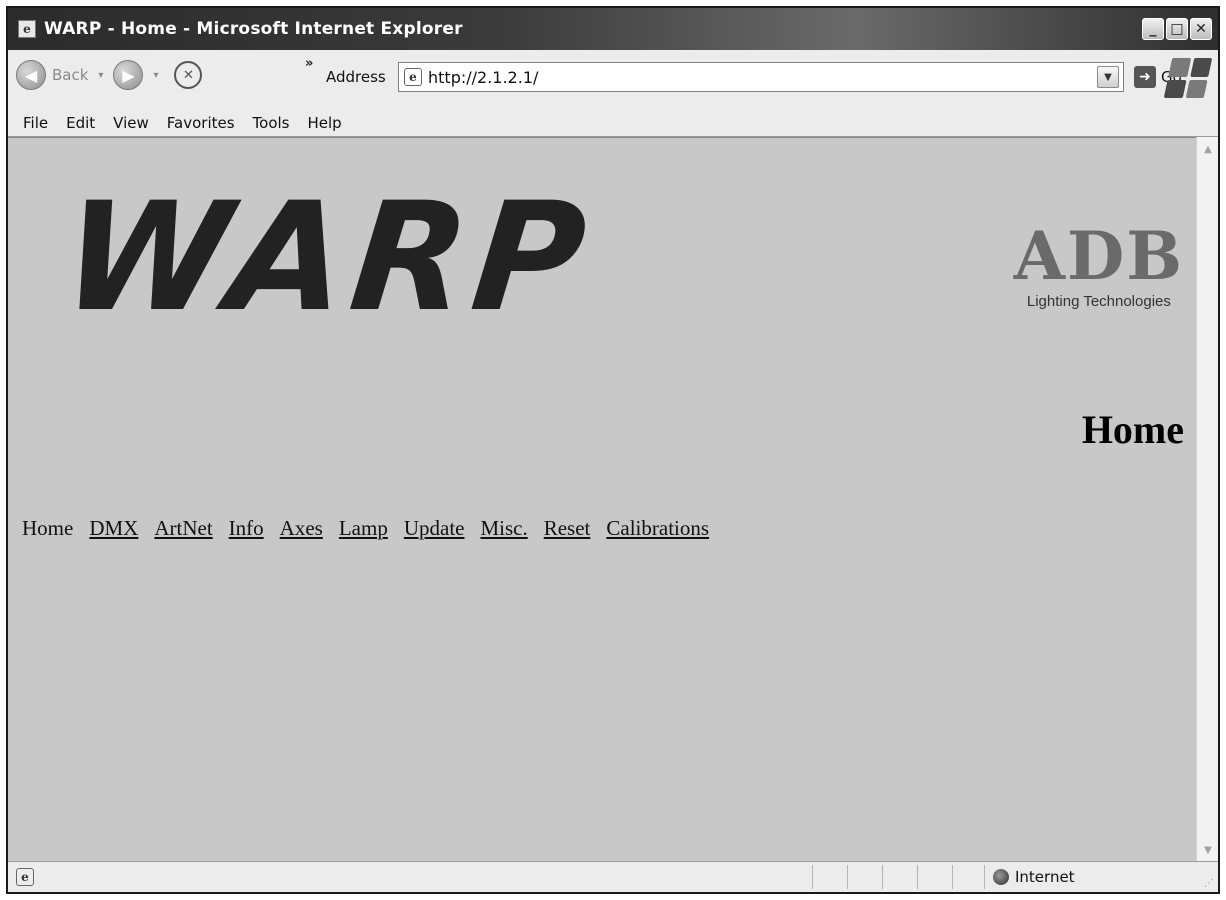  What do you see at coordinates (1153, 29) in the screenshot?
I see `minimize-button: _` at bounding box center [1153, 29].